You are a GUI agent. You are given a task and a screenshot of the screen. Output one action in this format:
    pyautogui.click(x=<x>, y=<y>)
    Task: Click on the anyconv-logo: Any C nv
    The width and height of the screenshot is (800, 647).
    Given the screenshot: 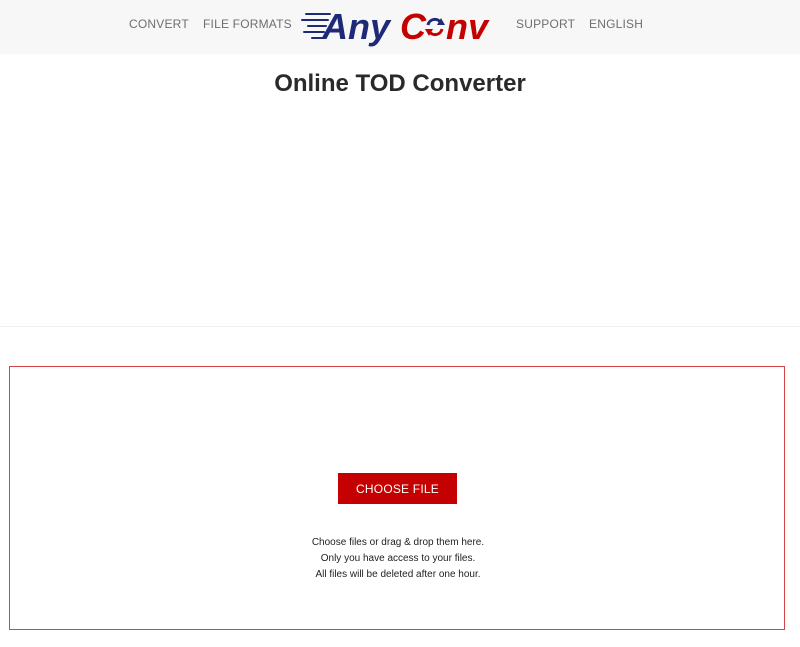 What is the action you would take?
    pyautogui.click(x=395, y=26)
    